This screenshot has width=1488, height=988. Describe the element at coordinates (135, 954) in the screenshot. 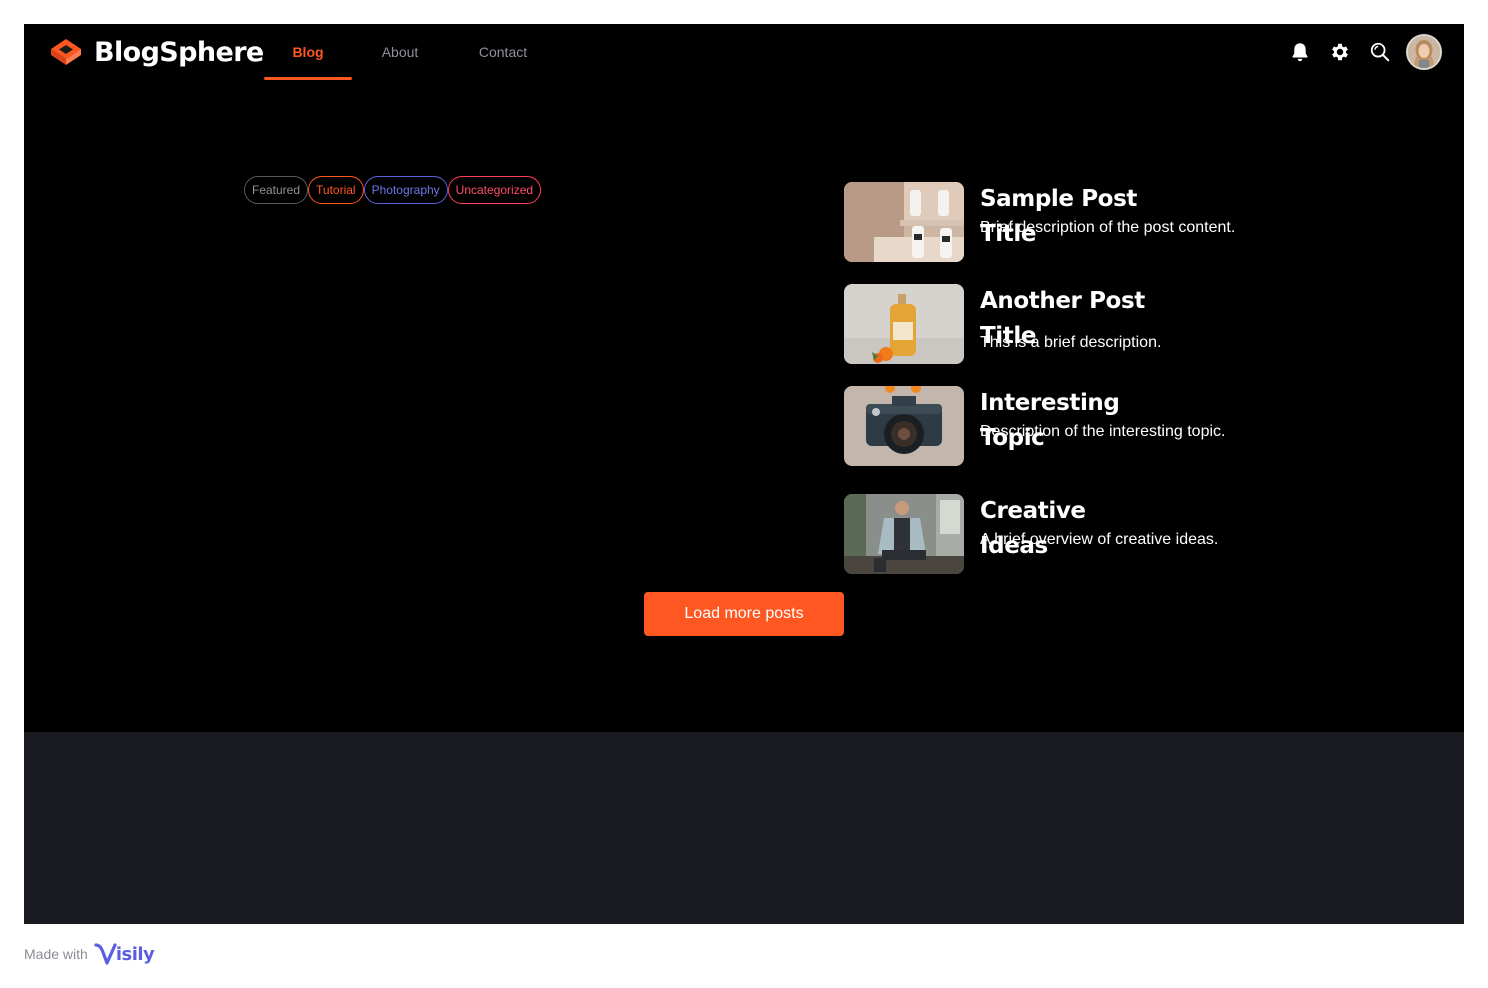

I see `visily-brand: isily` at that location.